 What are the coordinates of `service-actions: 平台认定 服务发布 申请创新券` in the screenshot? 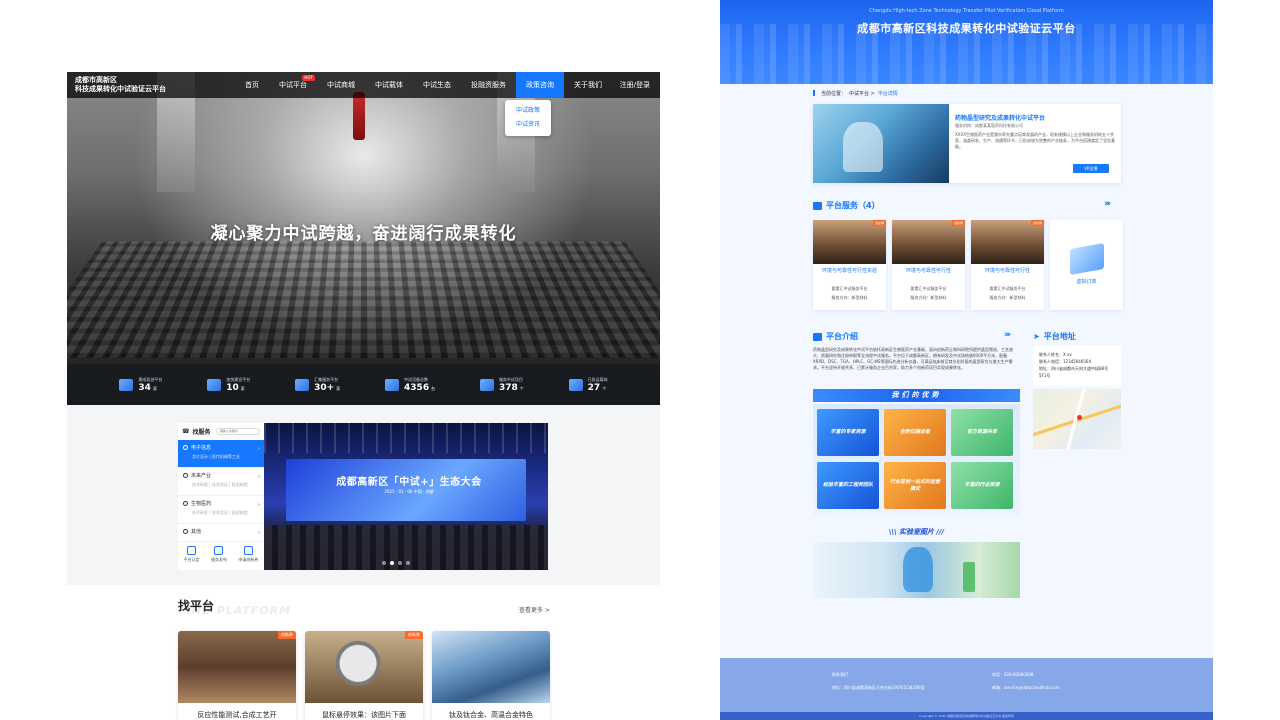 It's located at (221, 552).